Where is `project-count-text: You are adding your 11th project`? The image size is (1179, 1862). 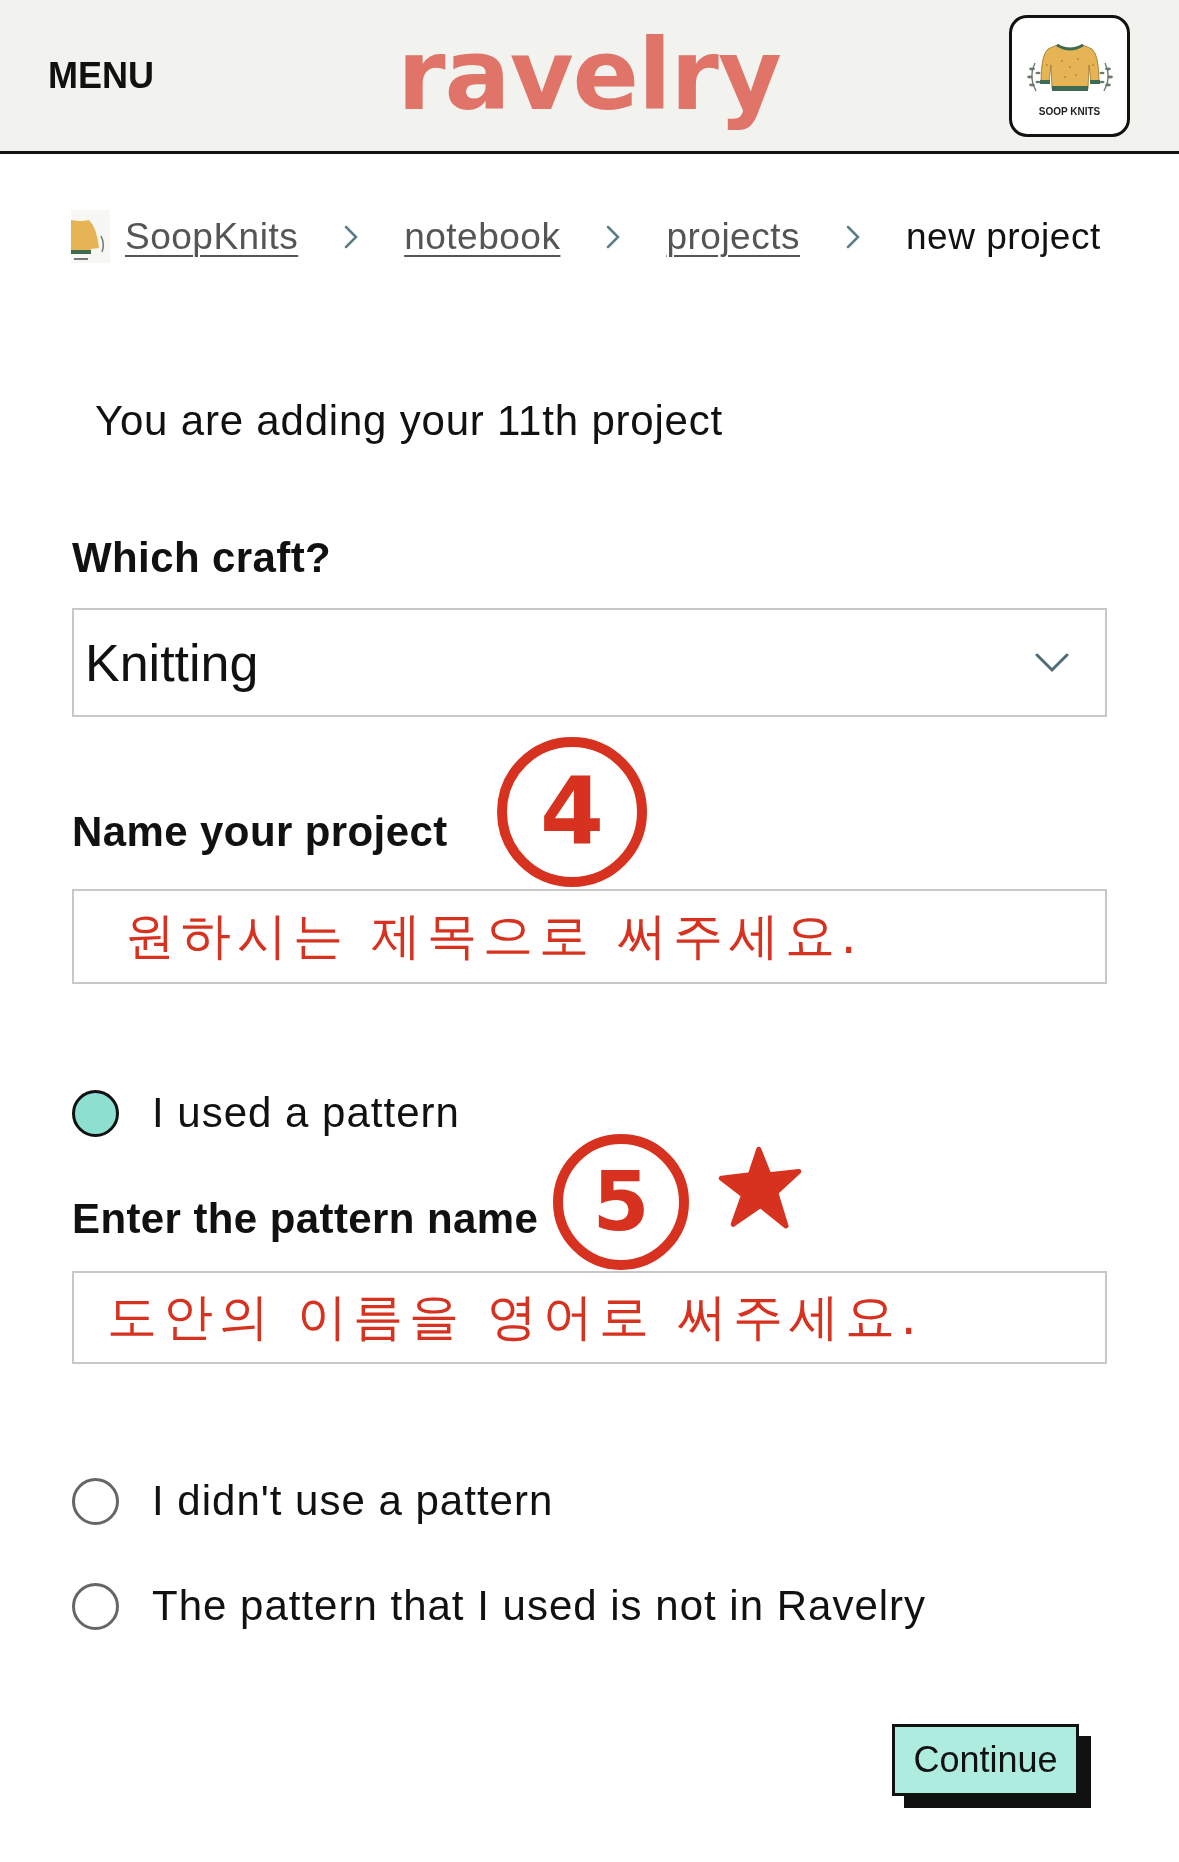 project-count-text: You are adding your 11th project is located at coordinates (410, 421).